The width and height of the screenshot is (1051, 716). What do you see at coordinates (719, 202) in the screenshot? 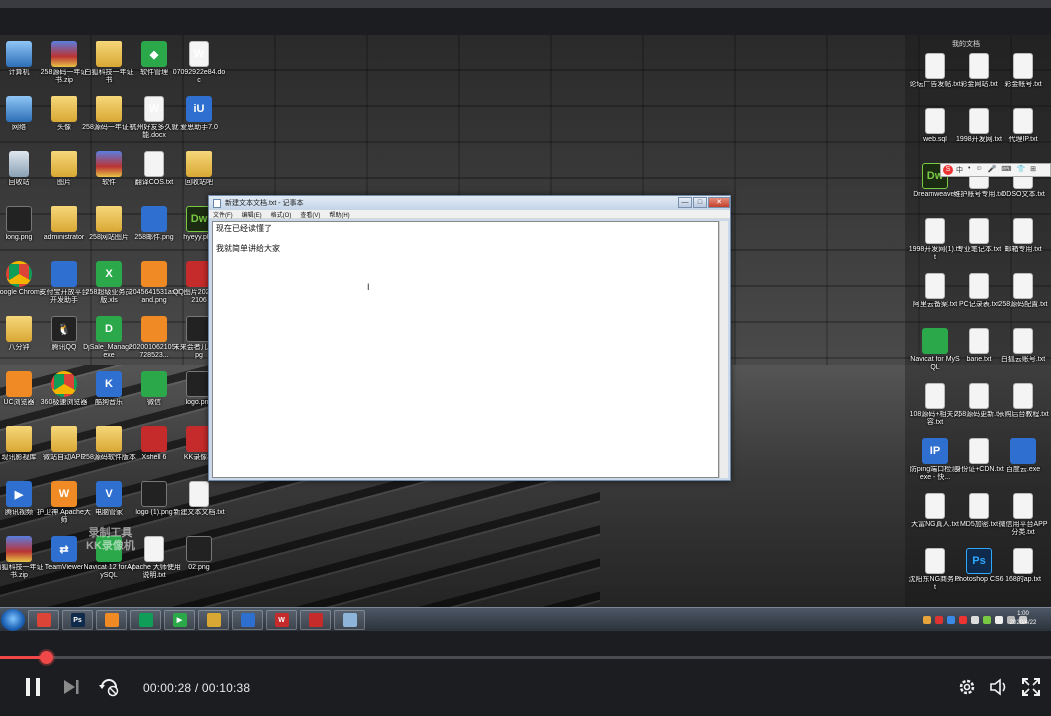
I see `close-button: ✕` at bounding box center [719, 202].